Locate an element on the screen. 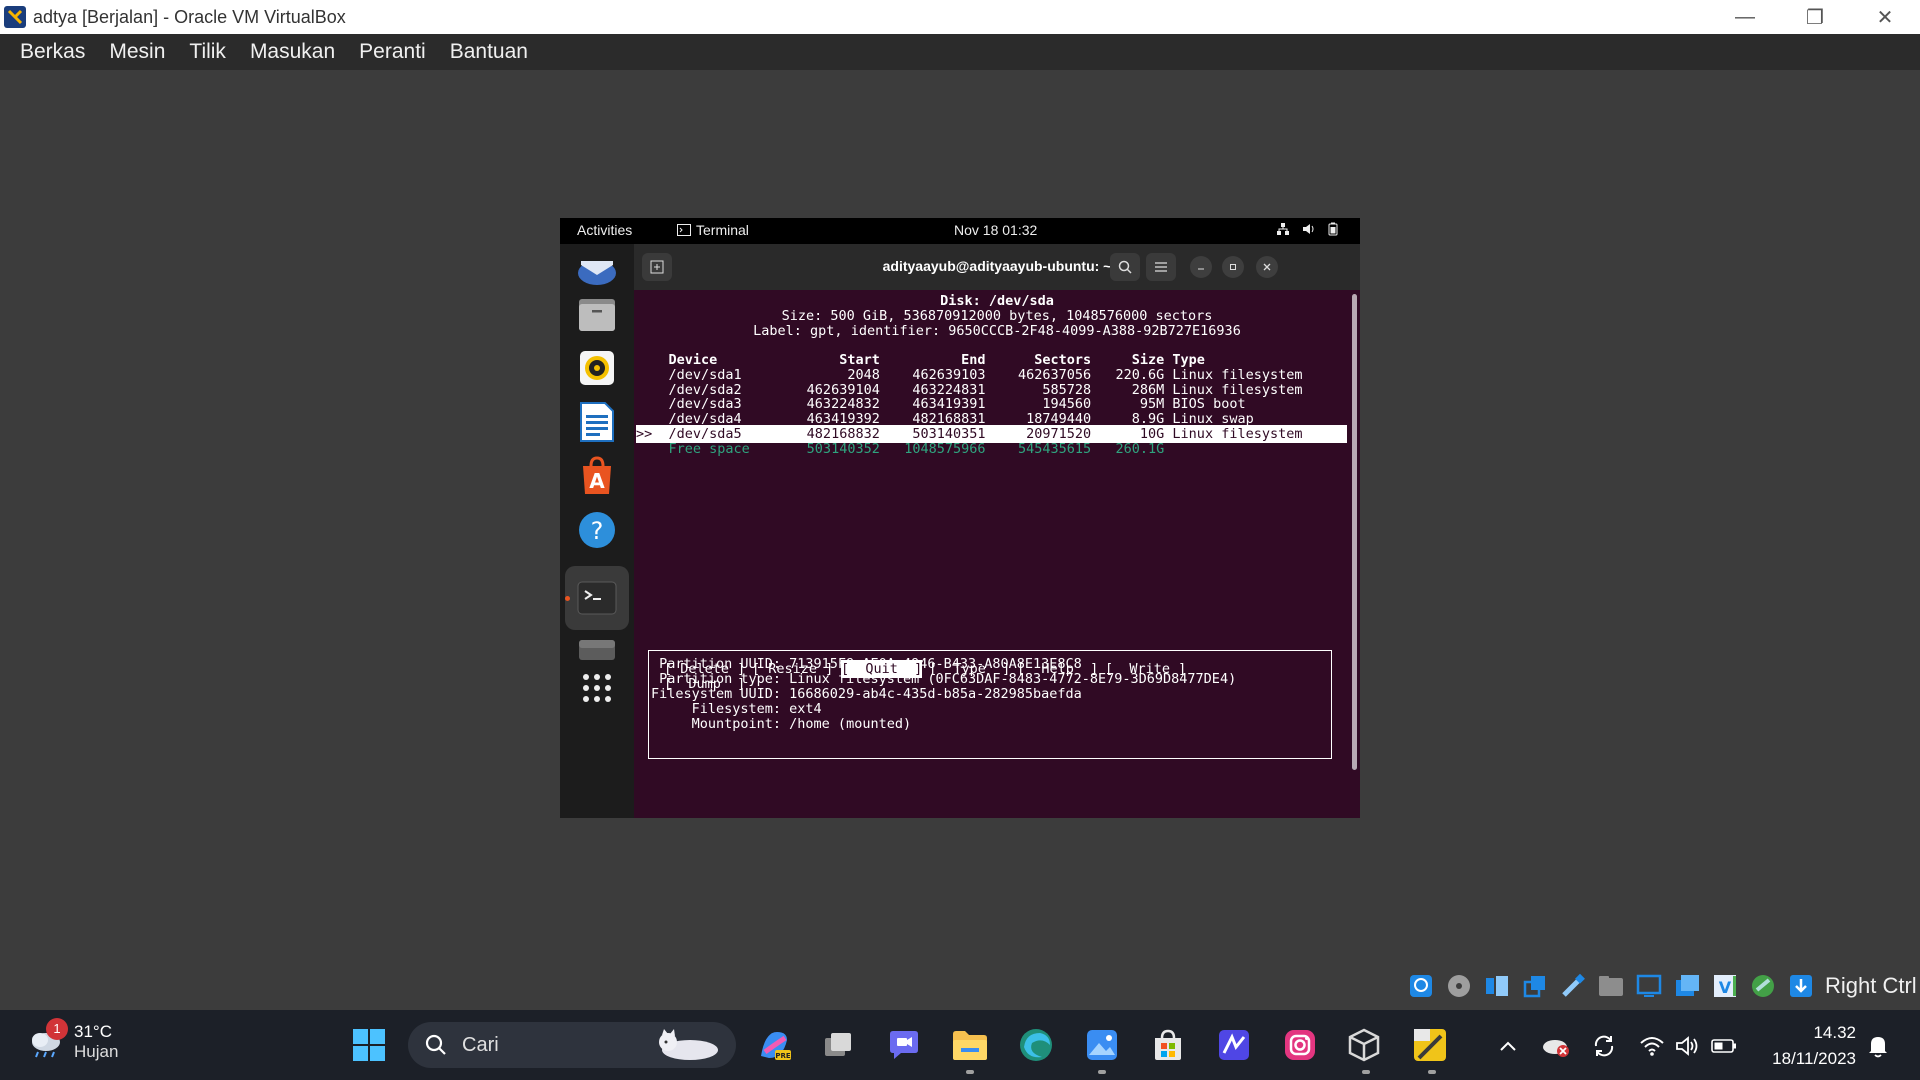 This screenshot has height=1080, width=1920. keyboard-capture-icon is located at coordinates (1801, 986).